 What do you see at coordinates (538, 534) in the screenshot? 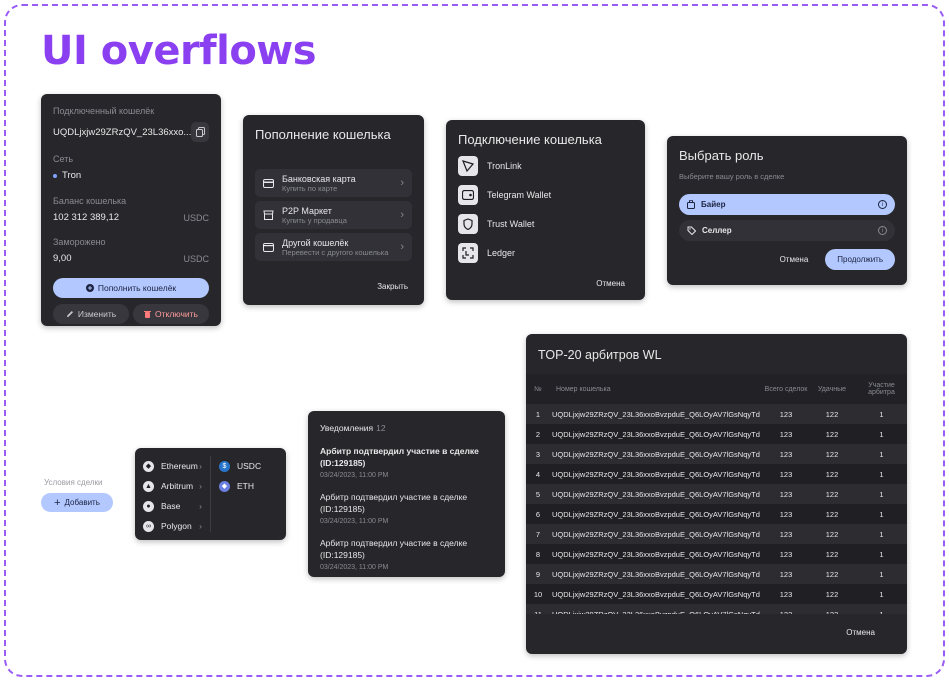
I see `row-no: 7` at bounding box center [538, 534].